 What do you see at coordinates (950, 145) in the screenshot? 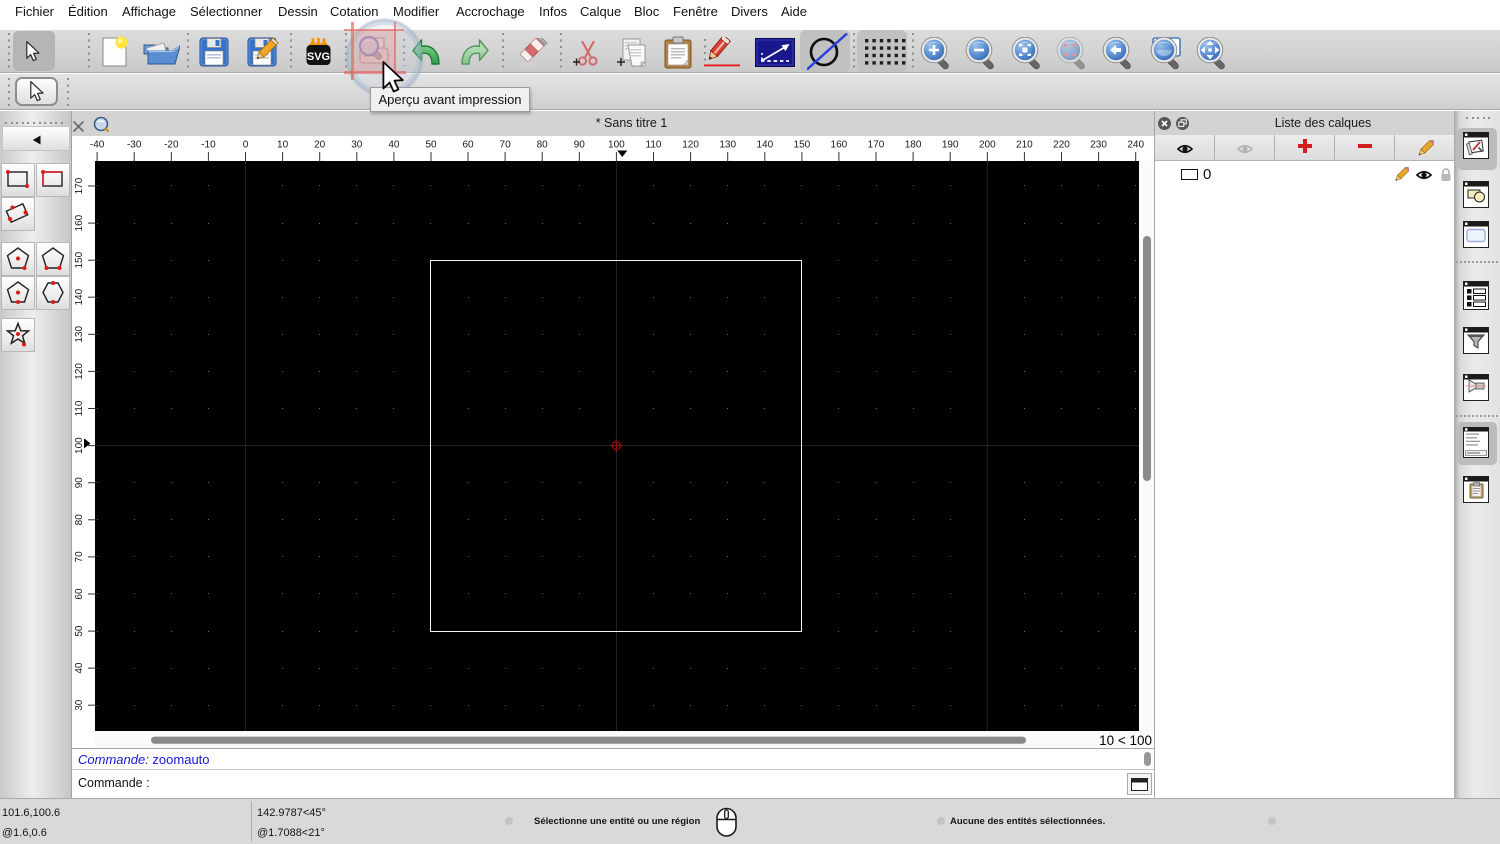
I see `svg-text: 190` at bounding box center [950, 145].